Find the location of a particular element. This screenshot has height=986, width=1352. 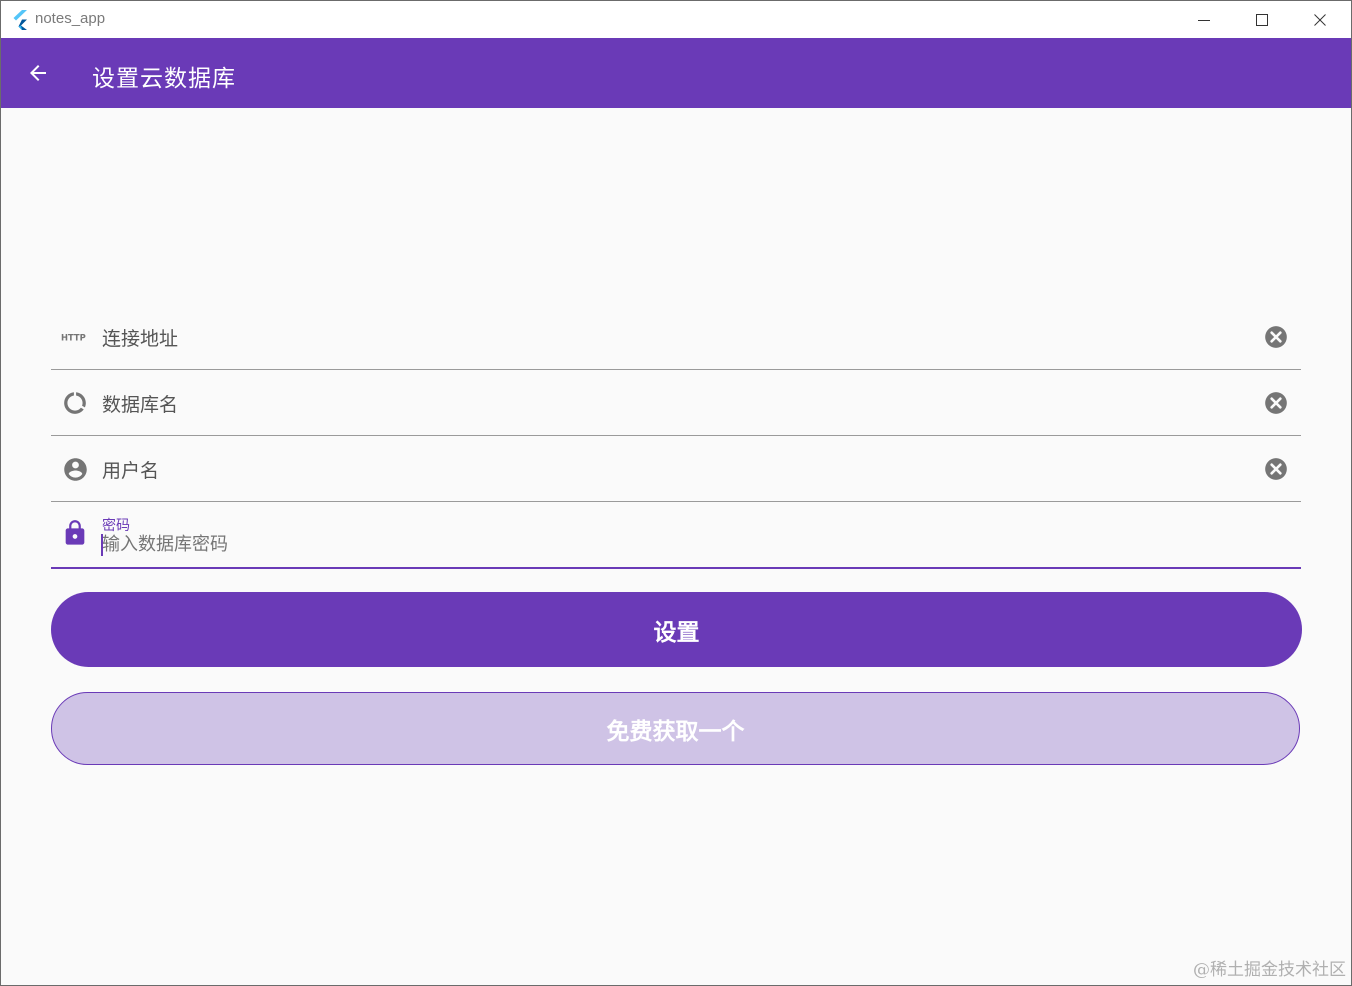

username-label: 用户名 is located at coordinates (131, 471).